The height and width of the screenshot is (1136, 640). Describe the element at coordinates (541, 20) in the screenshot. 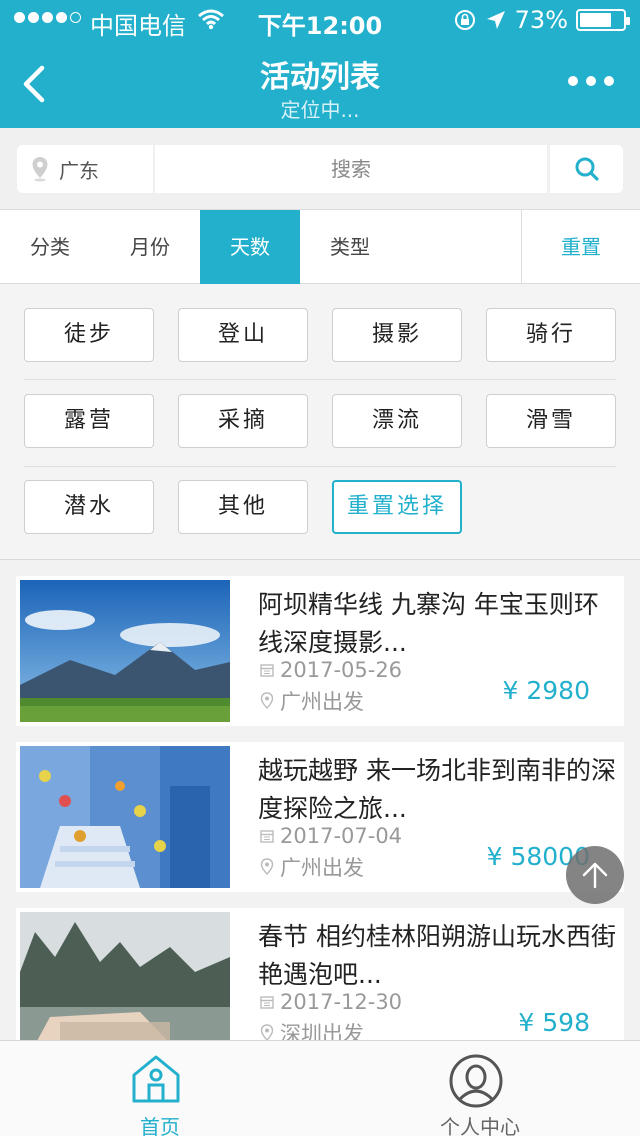

I see `battery-percent: 73%` at that location.